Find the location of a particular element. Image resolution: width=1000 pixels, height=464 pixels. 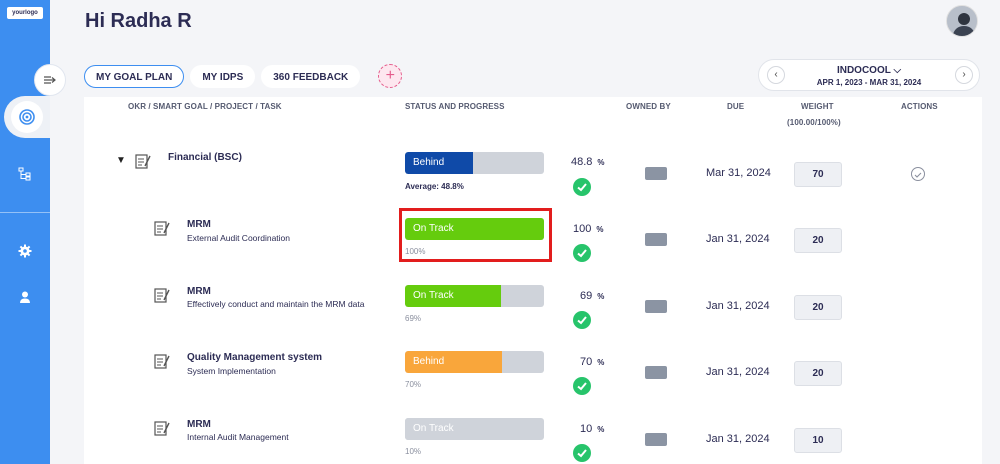

user-icon is located at coordinates (25, 297).